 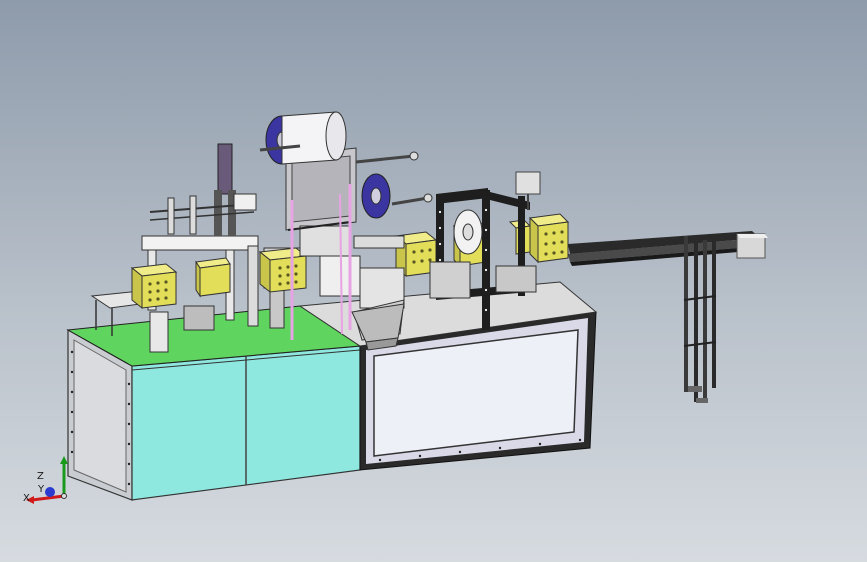 What do you see at coordinates (668, 317) in the screenshot?
I see `discharge-conveyor` at bounding box center [668, 317].